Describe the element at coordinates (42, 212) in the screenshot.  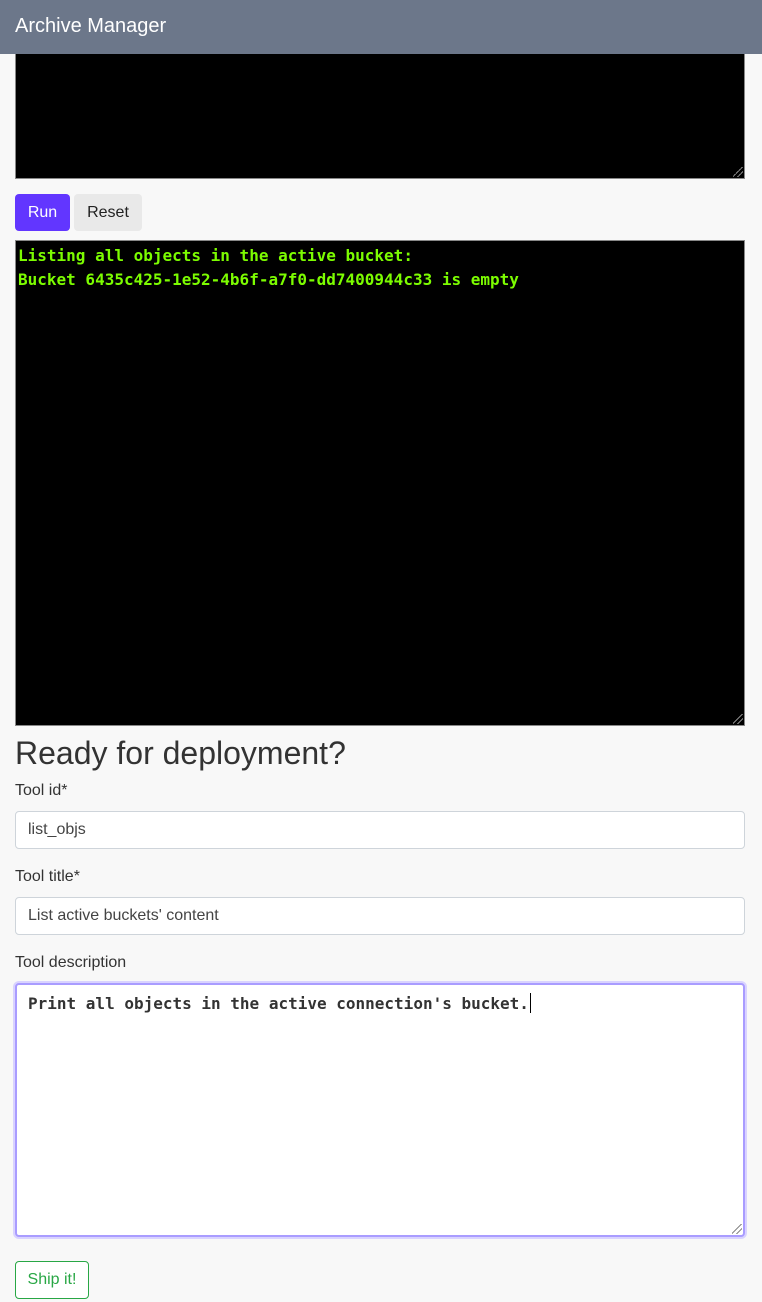
I see `run-button: Run` at that location.